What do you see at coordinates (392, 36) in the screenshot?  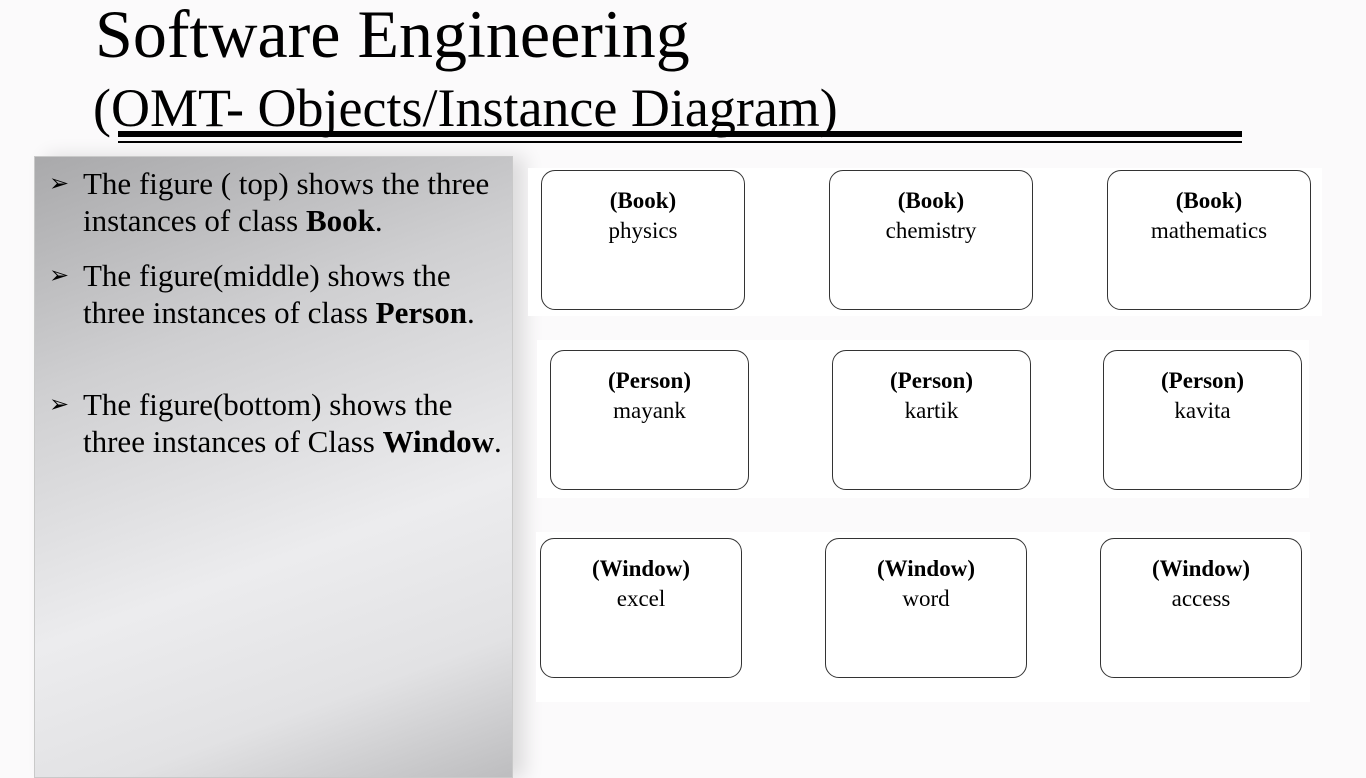 I see `slide-title: Software Engineering` at bounding box center [392, 36].